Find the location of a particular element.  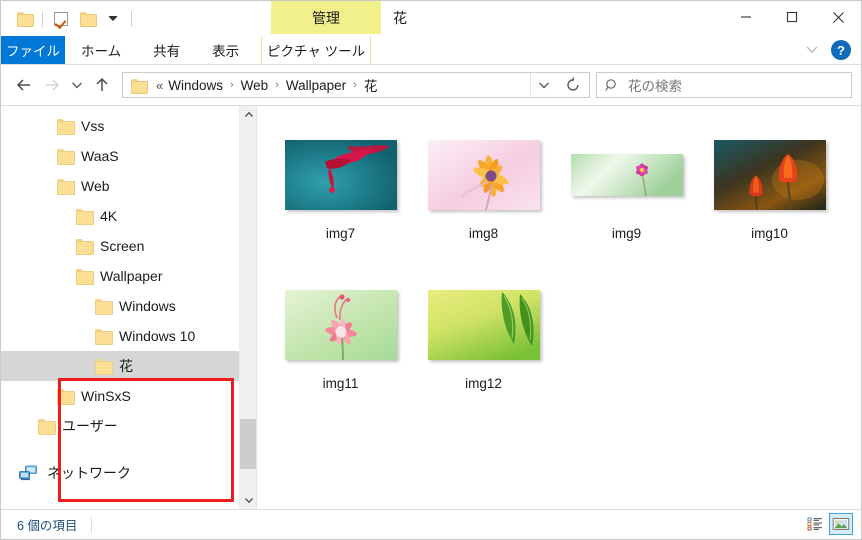

breadcrumb-item-wallpaper: Wallpaper is located at coordinates (316, 85).